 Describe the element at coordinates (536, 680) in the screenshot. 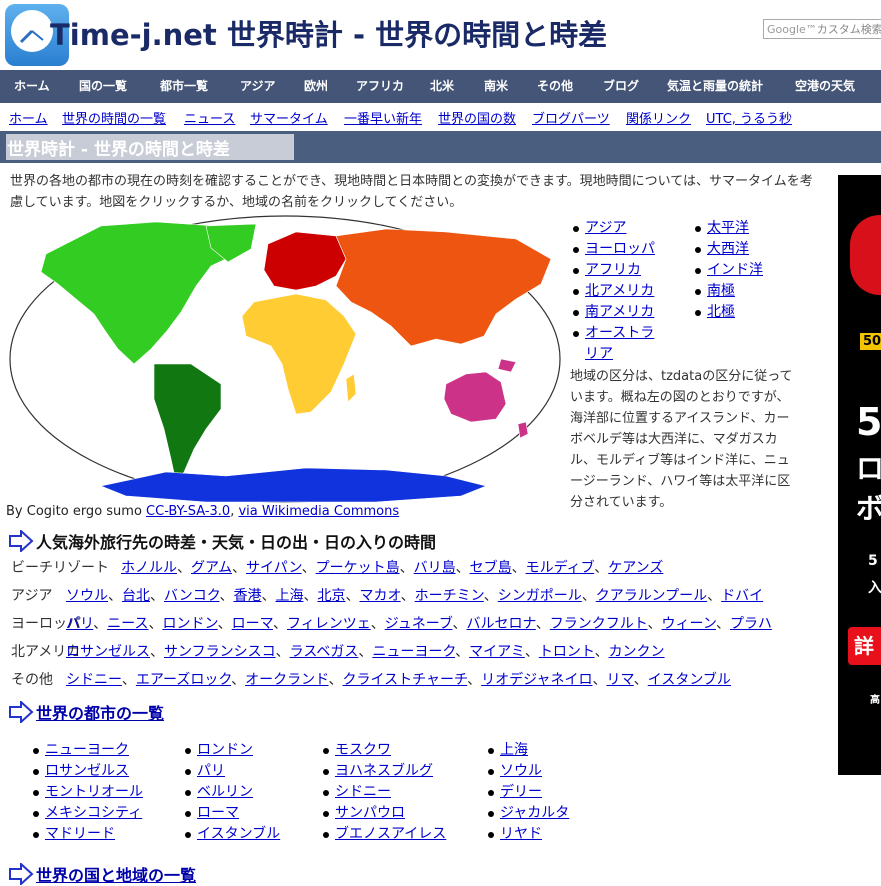

I see `travel-city-link: リオデジャネイロ` at that location.